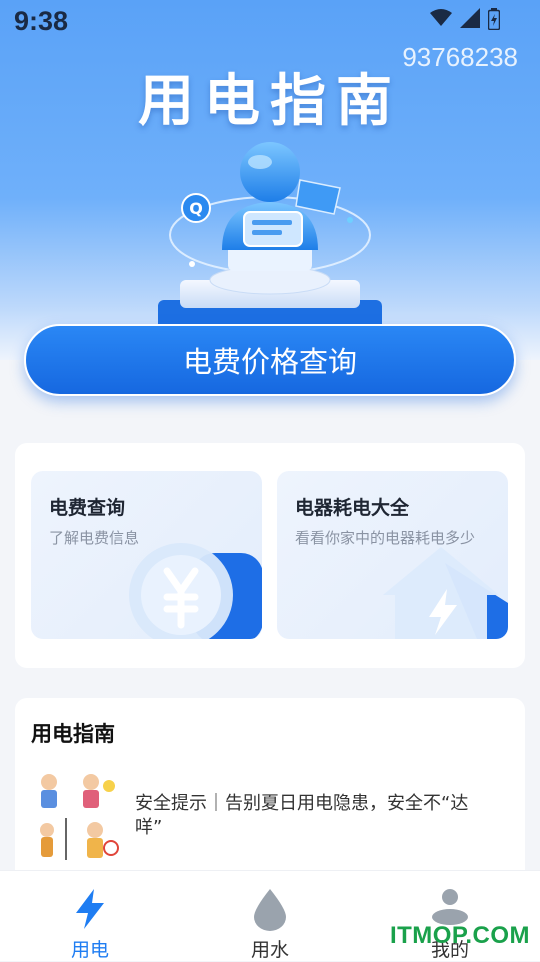  What do you see at coordinates (270, 101) in the screenshot?
I see `page-title: 用电指南` at bounding box center [270, 101].